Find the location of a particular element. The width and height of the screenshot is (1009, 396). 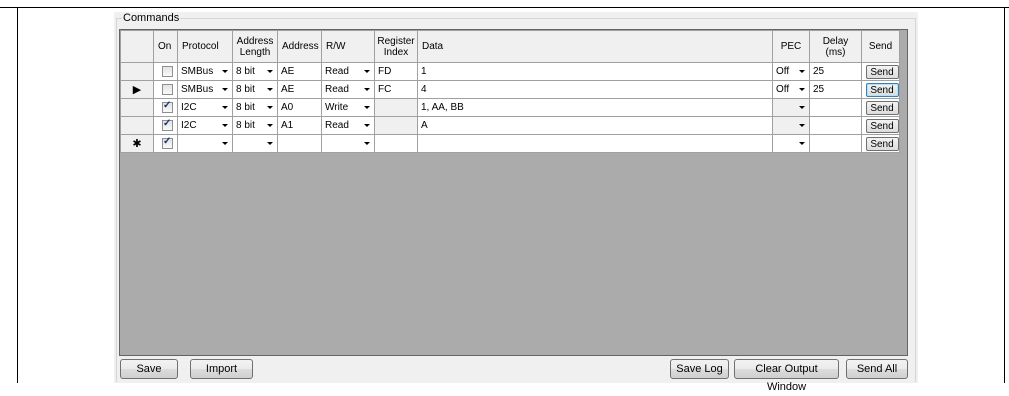

protocol-select is located at coordinates (205, 143).